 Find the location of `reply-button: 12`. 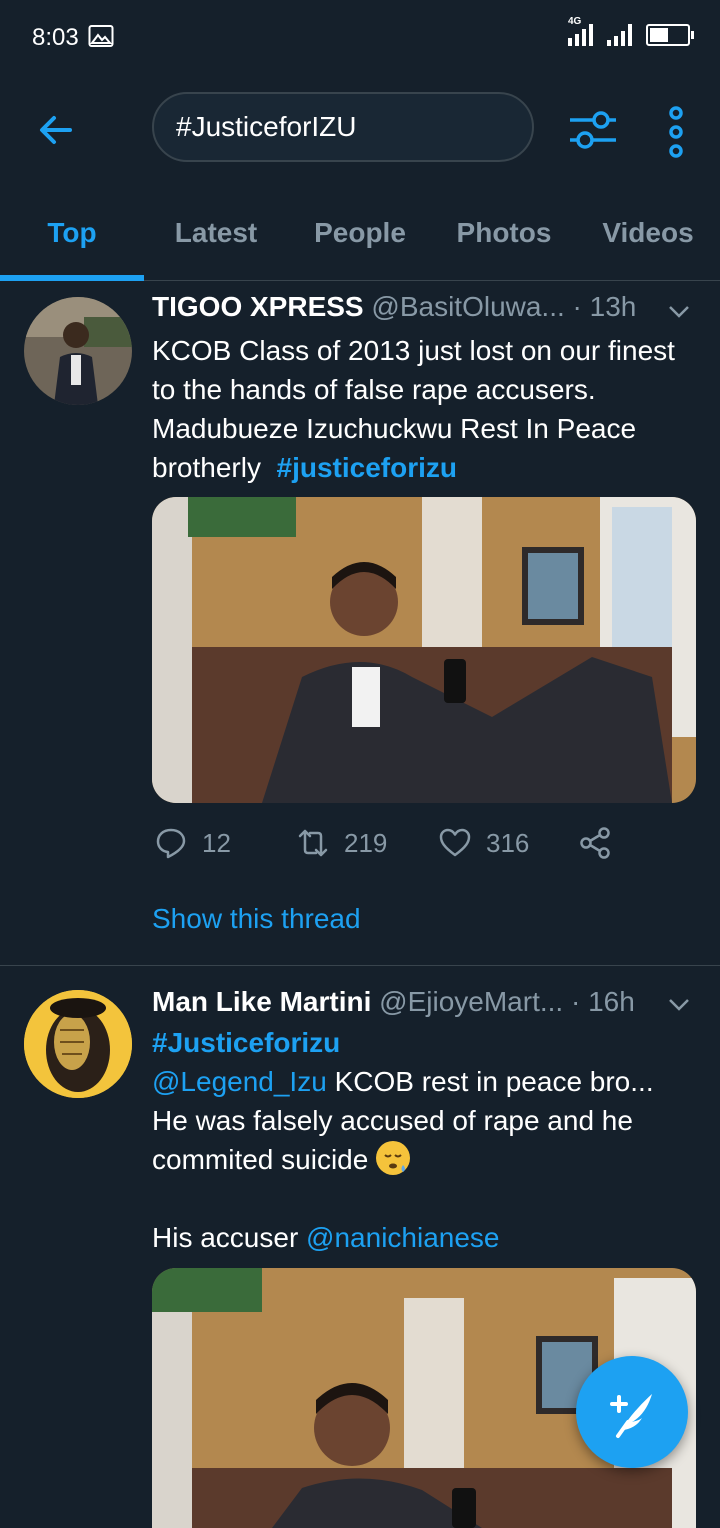

reply-button: 12 is located at coordinates (192, 843).